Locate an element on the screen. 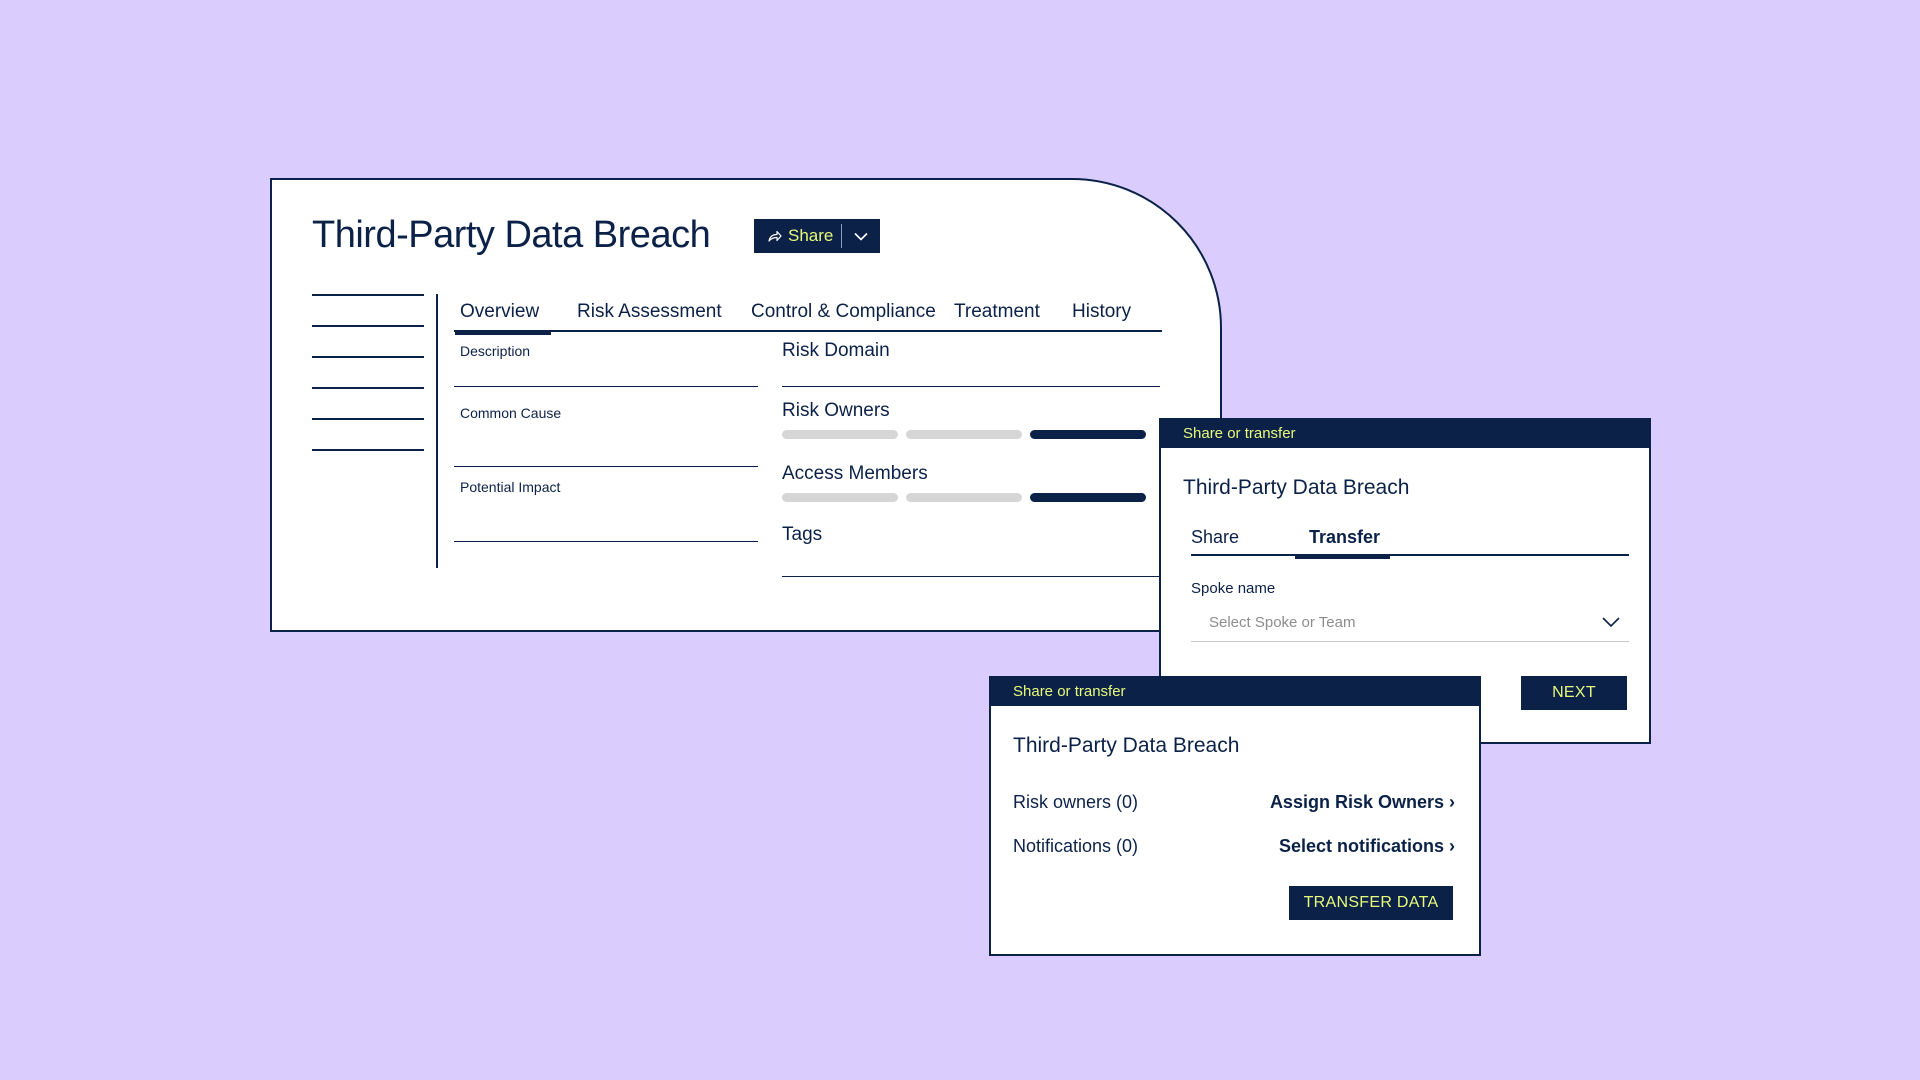 This screenshot has width=1920, height=1080. description-field is located at coordinates (606, 386).